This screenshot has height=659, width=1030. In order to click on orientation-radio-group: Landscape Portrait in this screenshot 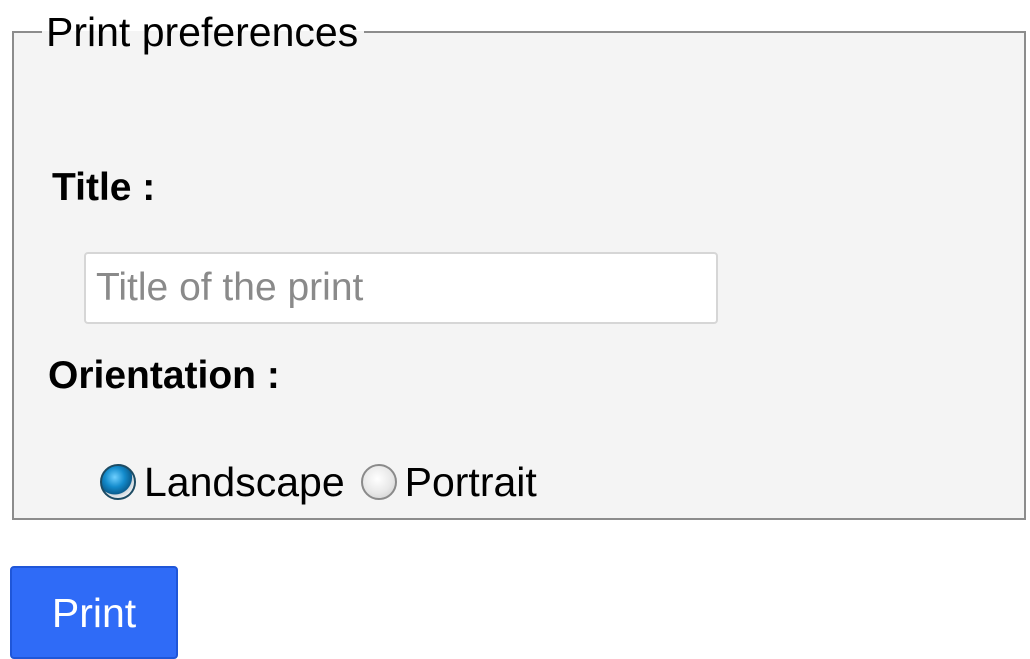, I will do `click(326, 482)`.